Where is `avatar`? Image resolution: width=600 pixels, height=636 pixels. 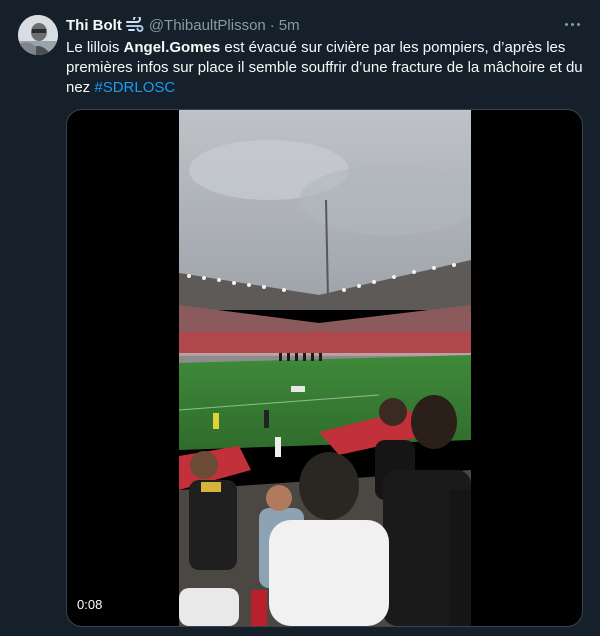
avatar is located at coordinates (38, 35).